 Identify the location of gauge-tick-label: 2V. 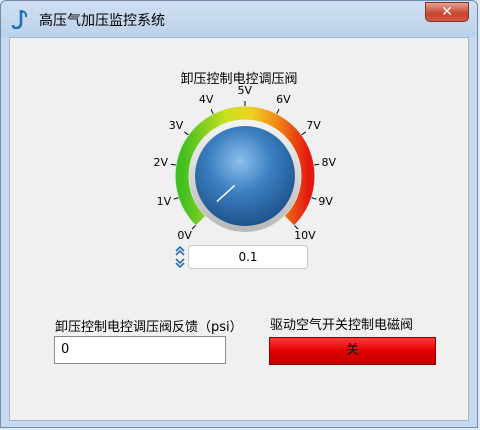
(161, 162).